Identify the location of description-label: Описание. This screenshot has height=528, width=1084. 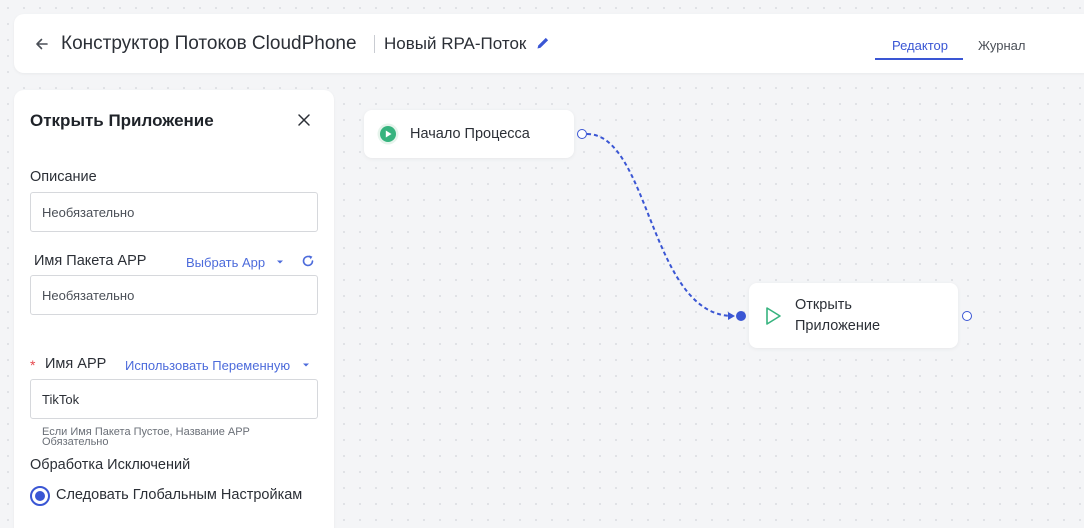
(63, 177).